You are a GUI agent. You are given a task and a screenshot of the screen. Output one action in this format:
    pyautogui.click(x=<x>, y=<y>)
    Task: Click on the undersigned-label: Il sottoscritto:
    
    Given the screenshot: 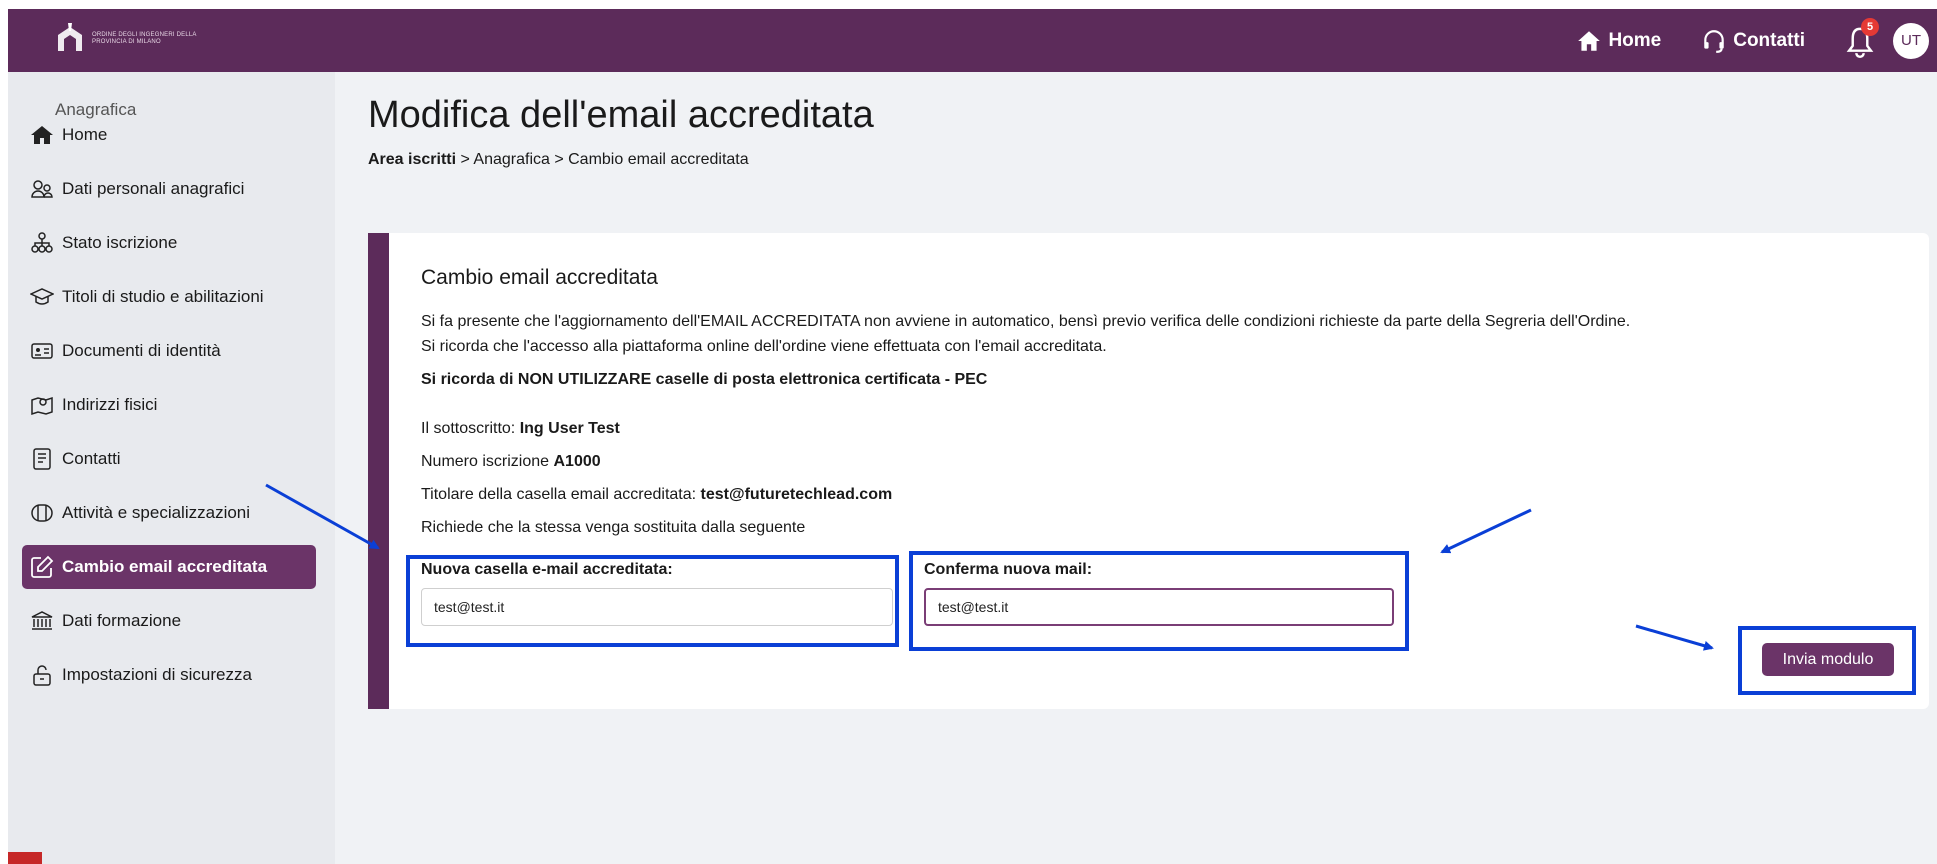 What is the action you would take?
    pyautogui.click(x=470, y=428)
    